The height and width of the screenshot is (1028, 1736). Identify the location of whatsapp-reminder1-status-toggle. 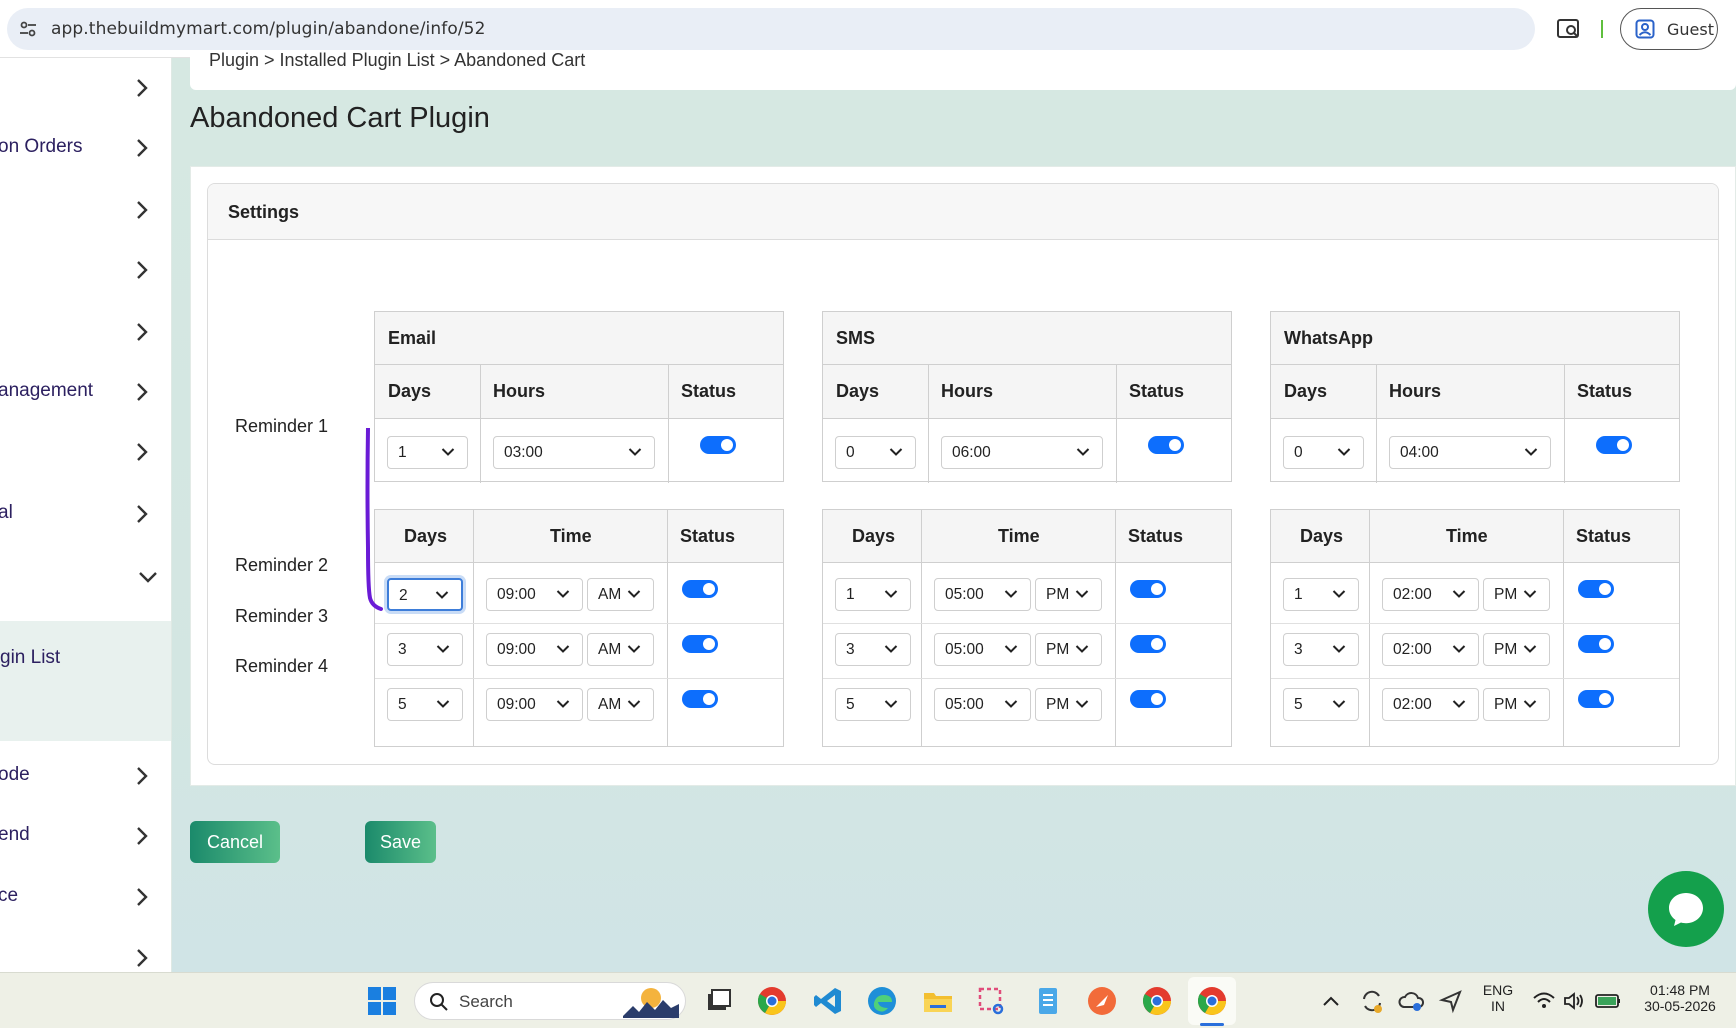
(1614, 445).